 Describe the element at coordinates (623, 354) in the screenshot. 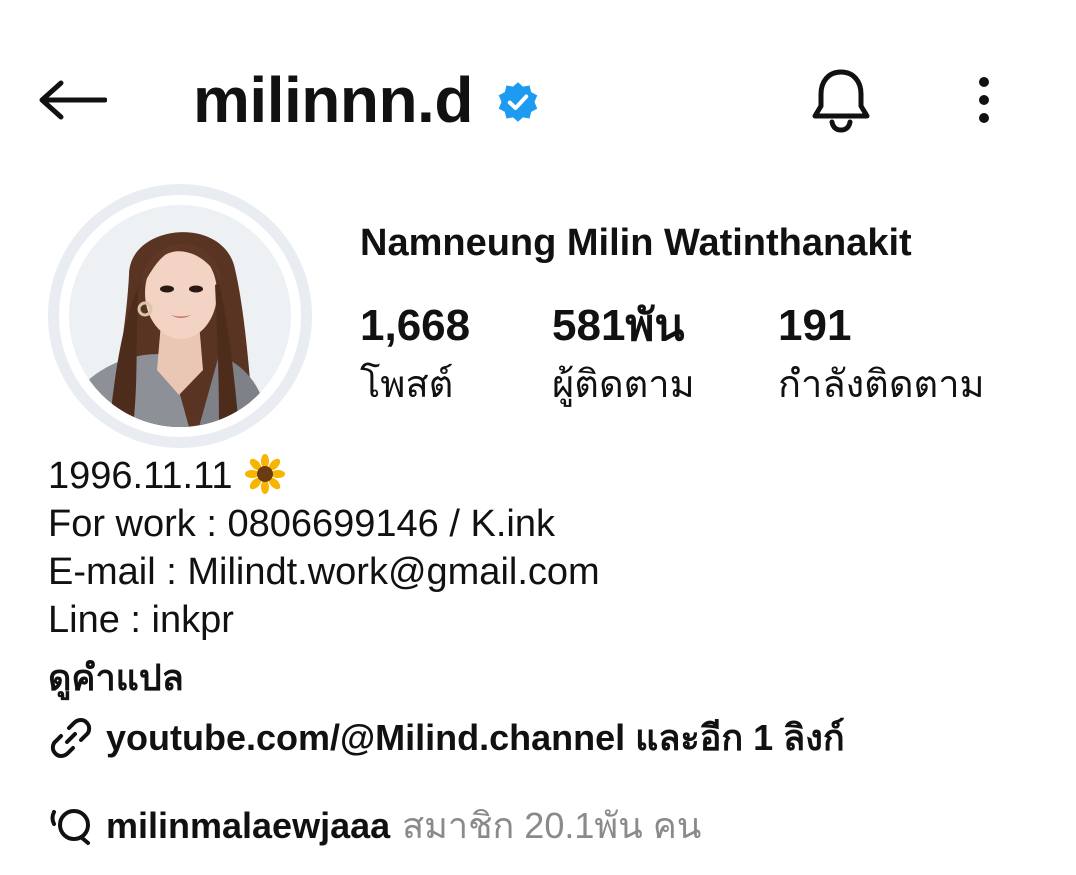

I see `followers-stat: 581พัน ผู้ติดตาม` at that location.